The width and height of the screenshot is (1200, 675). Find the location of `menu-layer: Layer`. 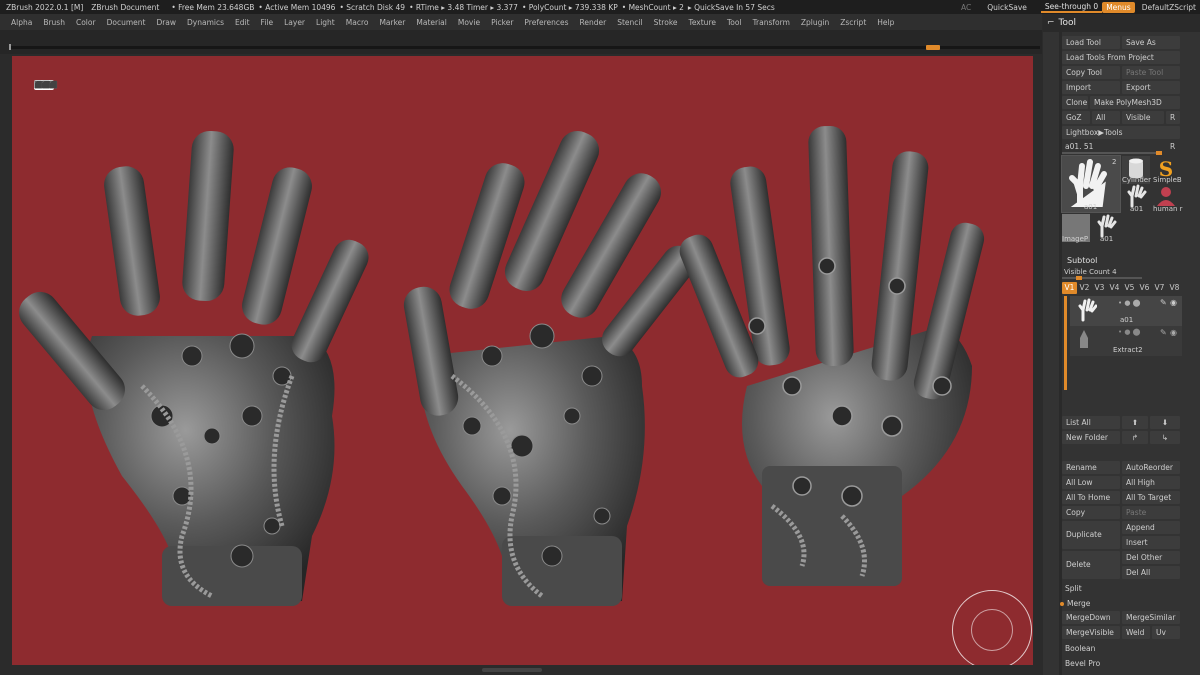

menu-layer: Layer is located at coordinates (294, 22).